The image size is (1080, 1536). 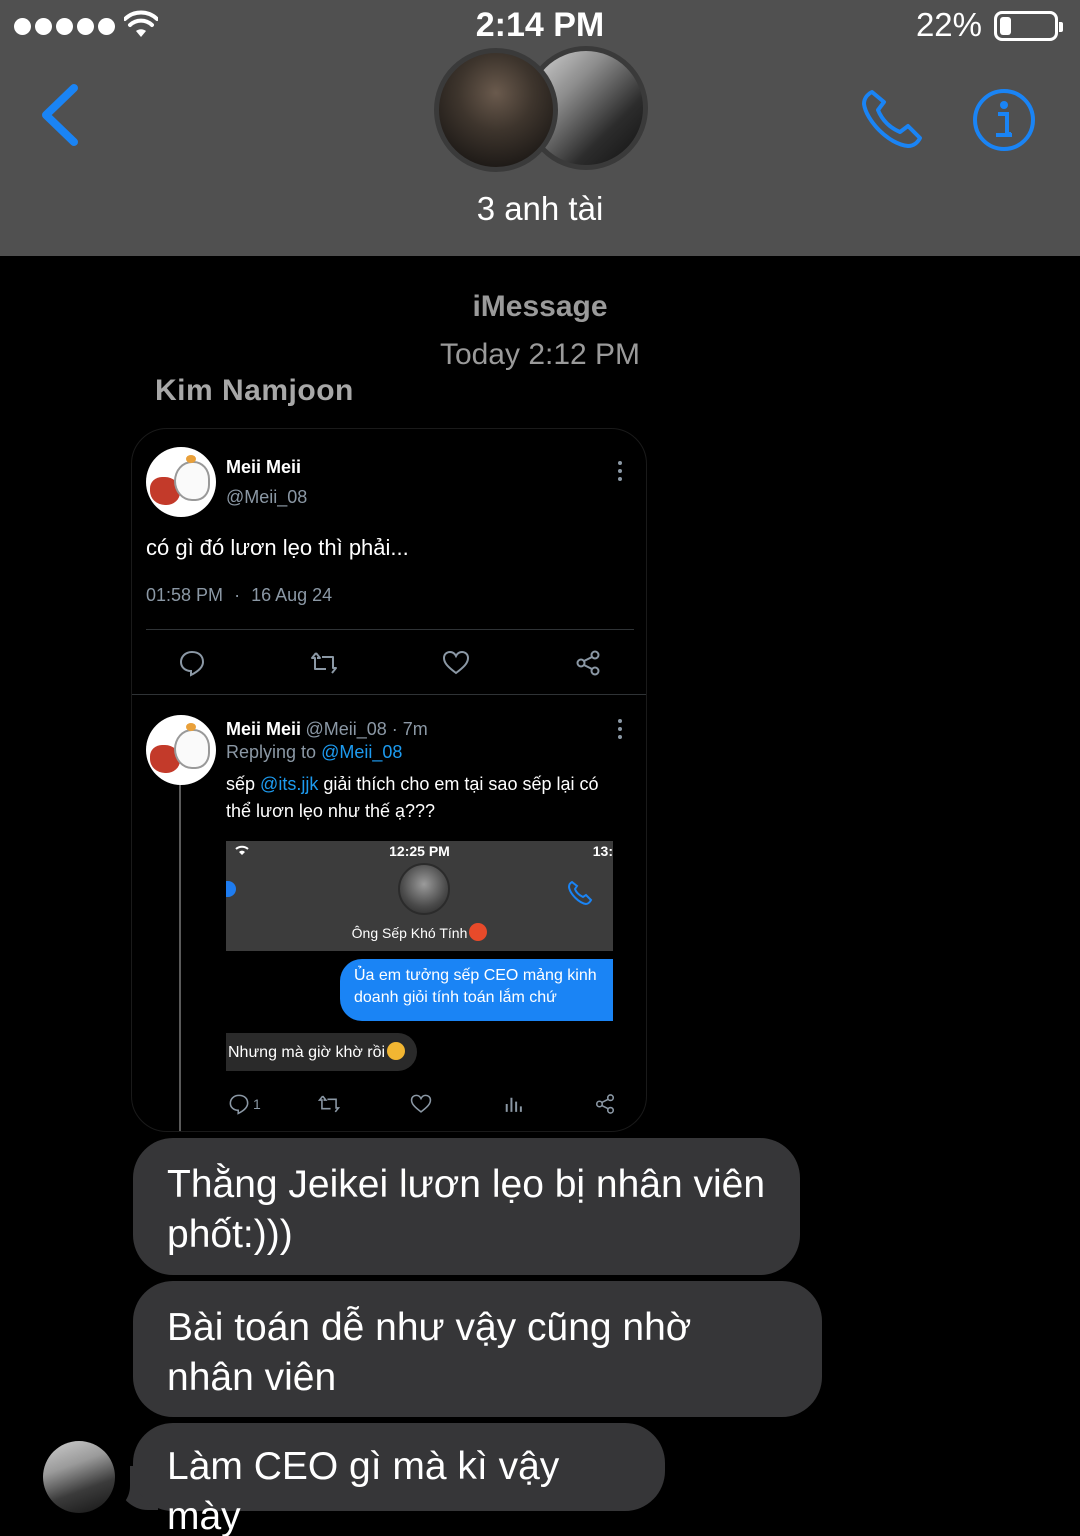 I want to click on battery-fill, so click(x=1005, y=26).